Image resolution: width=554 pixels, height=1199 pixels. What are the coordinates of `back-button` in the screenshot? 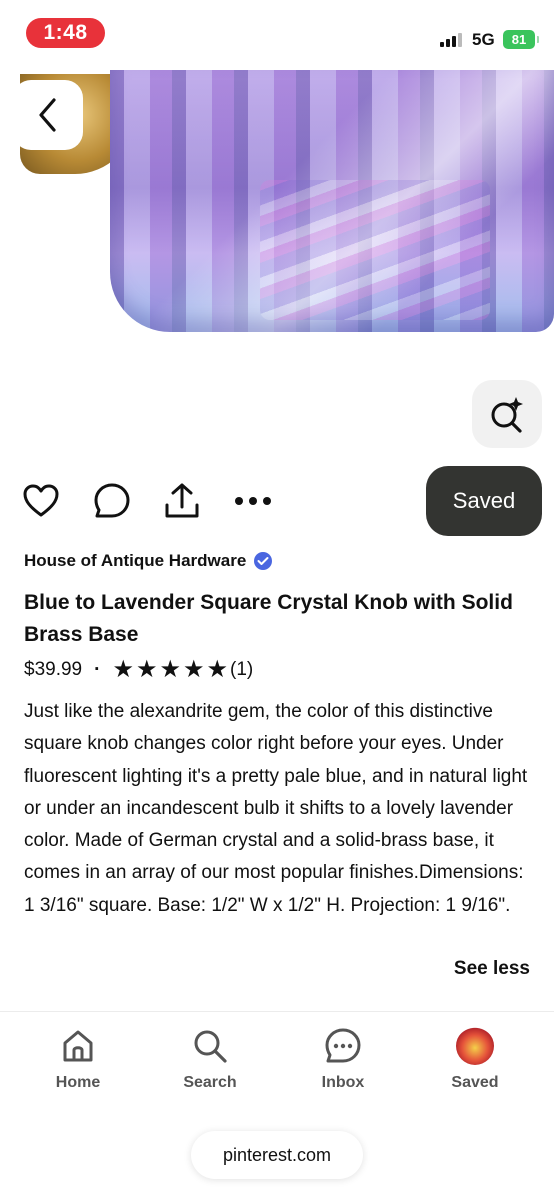 It's located at (48, 115).